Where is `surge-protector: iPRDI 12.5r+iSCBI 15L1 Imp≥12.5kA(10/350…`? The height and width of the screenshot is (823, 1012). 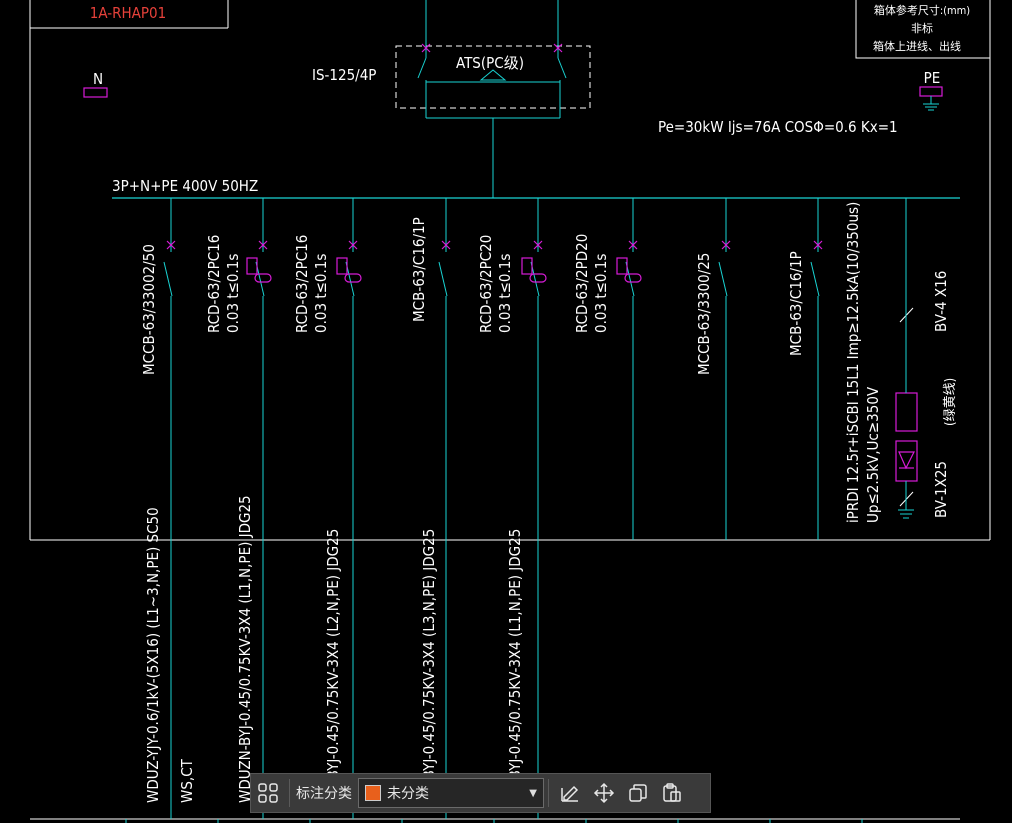
surge-protector: iPRDI 12.5r+iSCBI 15L1 Imp≥12.5kA(10/350… is located at coordinates (901, 360).